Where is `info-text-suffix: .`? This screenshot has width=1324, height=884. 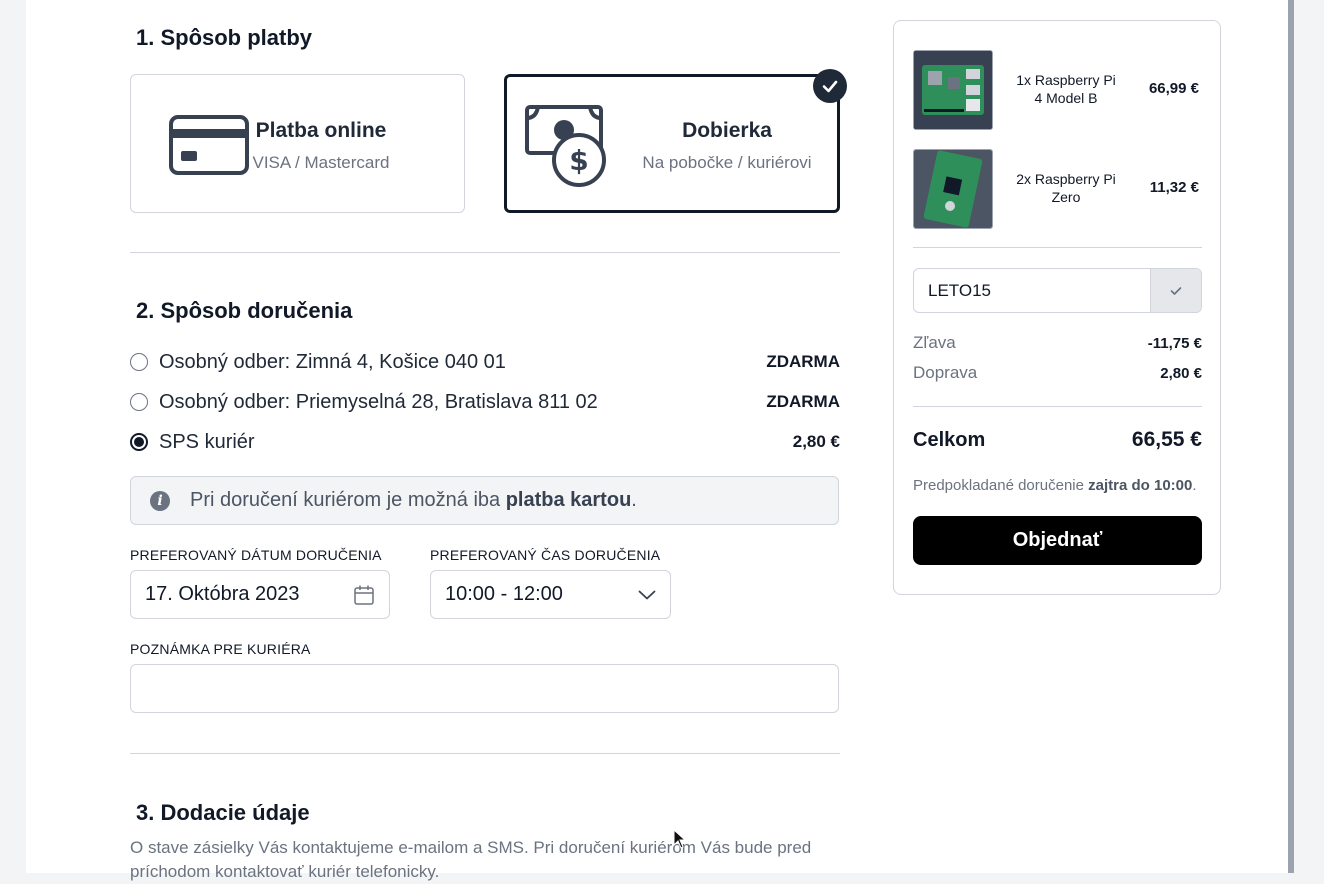
info-text-suffix: . is located at coordinates (634, 500).